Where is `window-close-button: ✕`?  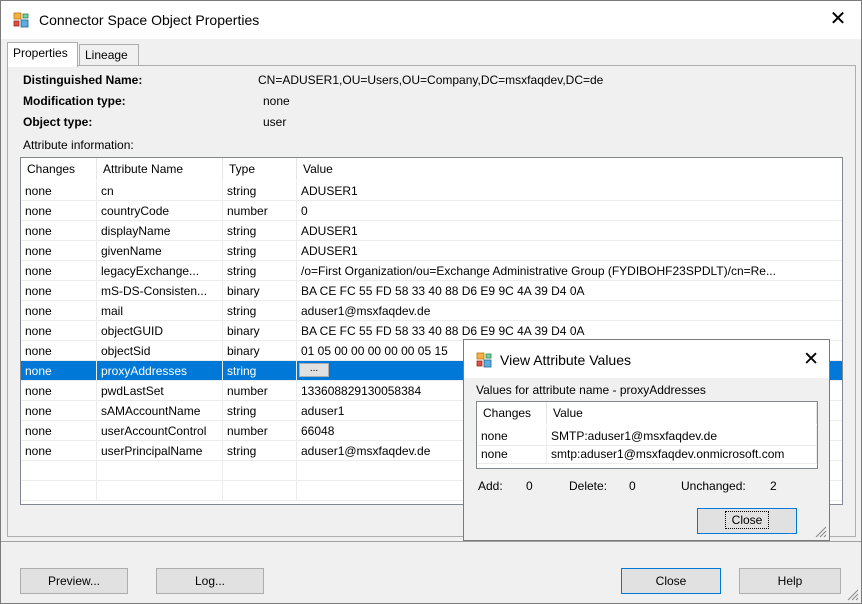
window-close-button: ✕ is located at coordinates (838, 20).